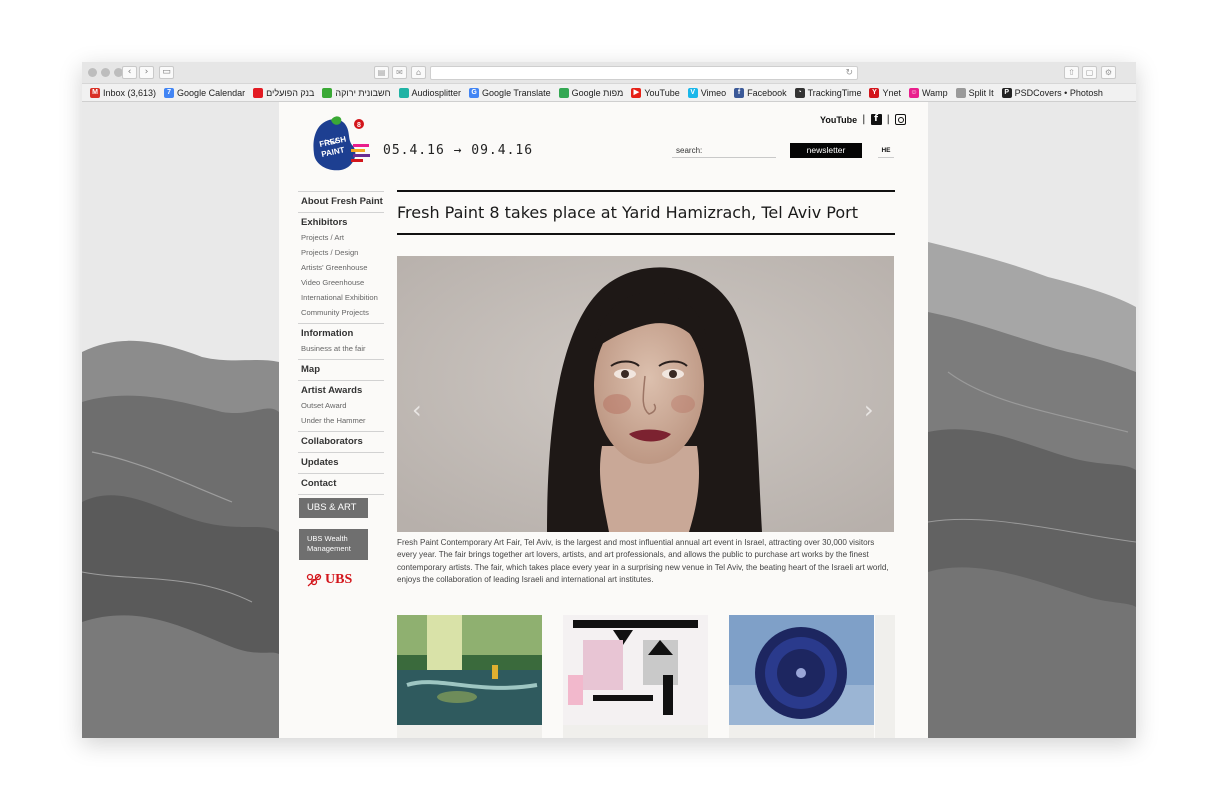 Image resolution: width=1217 pixels, height=800 pixels. Describe the element at coordinates (363, 92) in the screenshot. I see `bookmark-label: חשבונית ירוקה` at that location.